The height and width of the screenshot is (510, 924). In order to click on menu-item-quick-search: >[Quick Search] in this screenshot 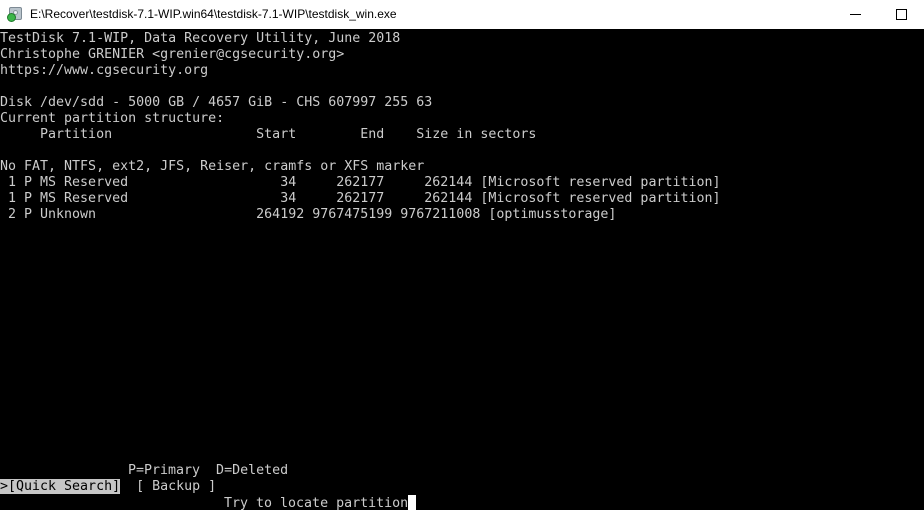, I will do `click(60, 486)`.